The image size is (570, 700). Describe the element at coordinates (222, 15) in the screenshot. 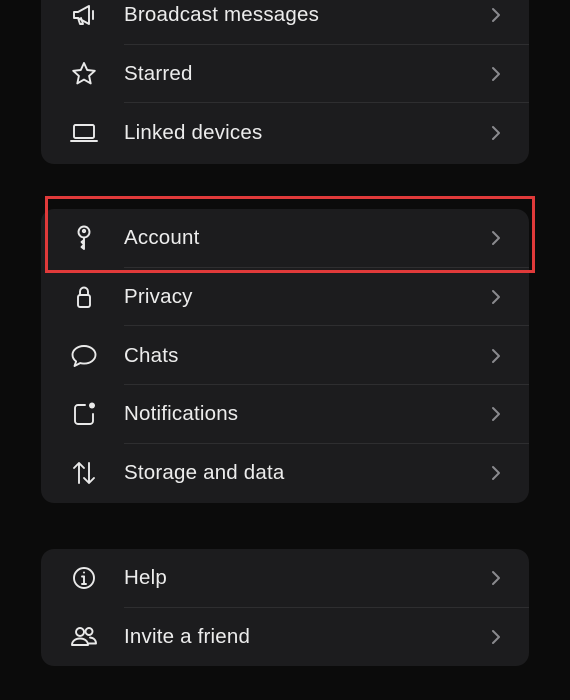

I see `menu-item-label: Broadcast messages` at that location.